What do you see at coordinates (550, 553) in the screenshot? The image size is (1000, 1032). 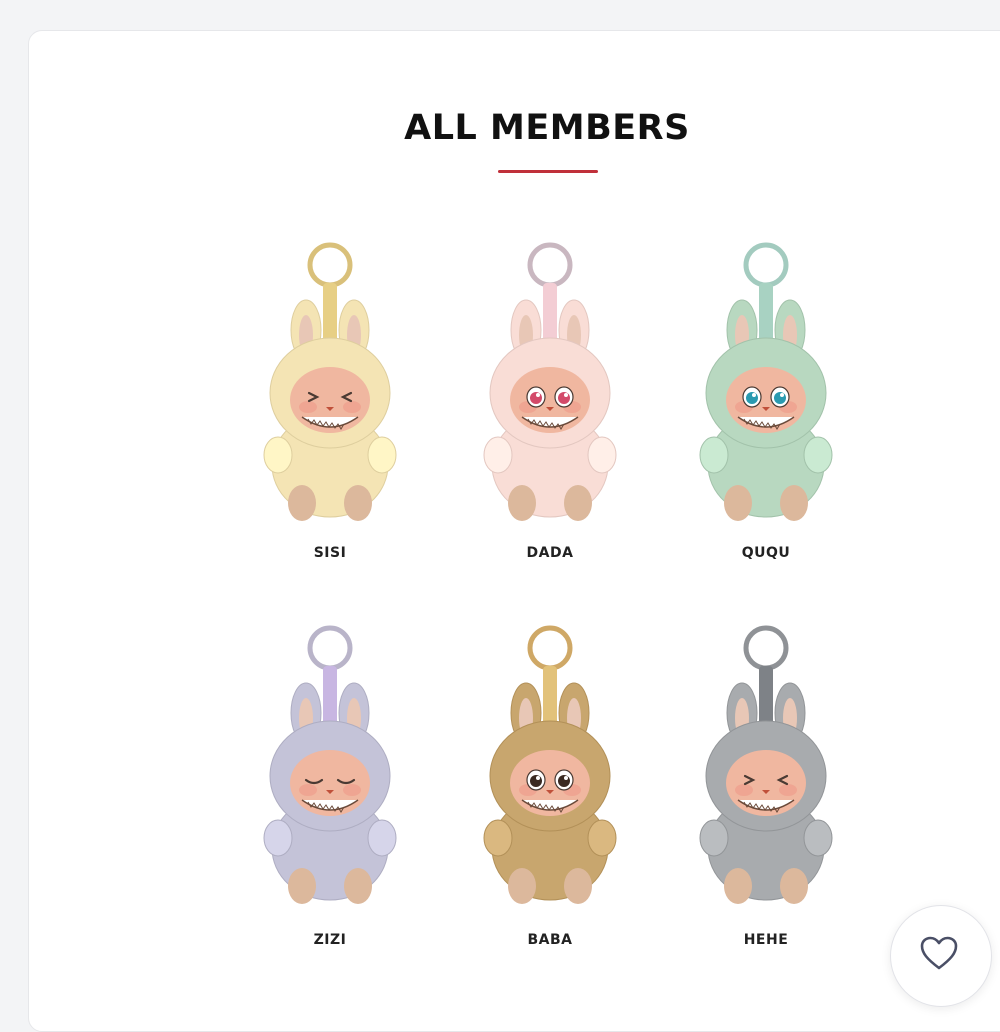 I see `member-name: DADA` at bounding box center [550, 553].